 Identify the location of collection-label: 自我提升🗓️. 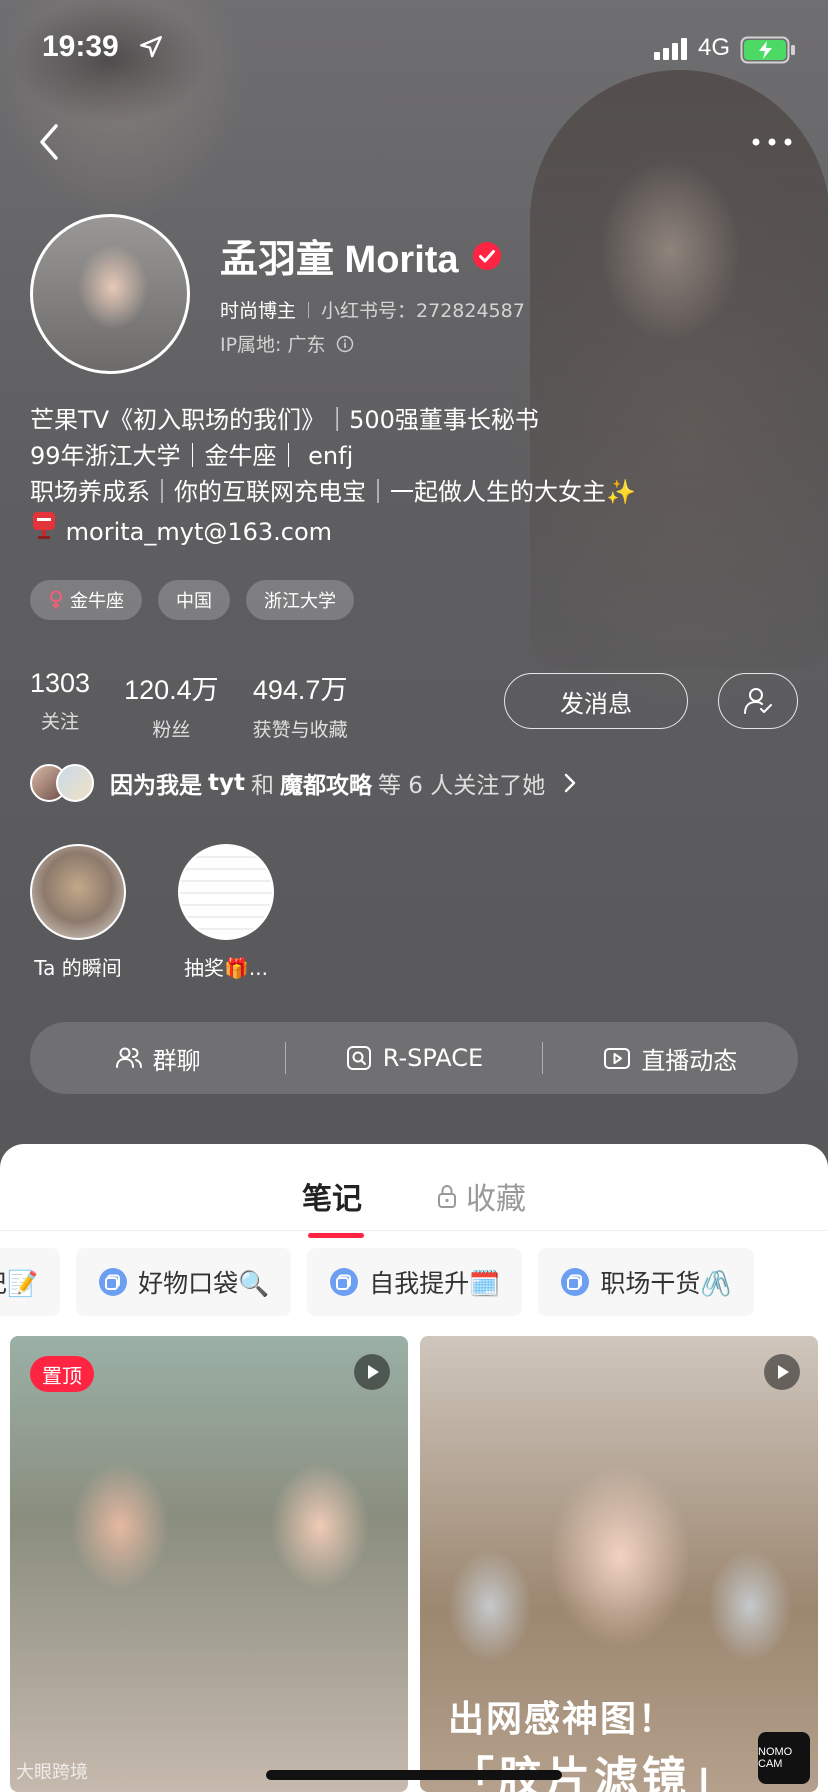
(435, 1283).